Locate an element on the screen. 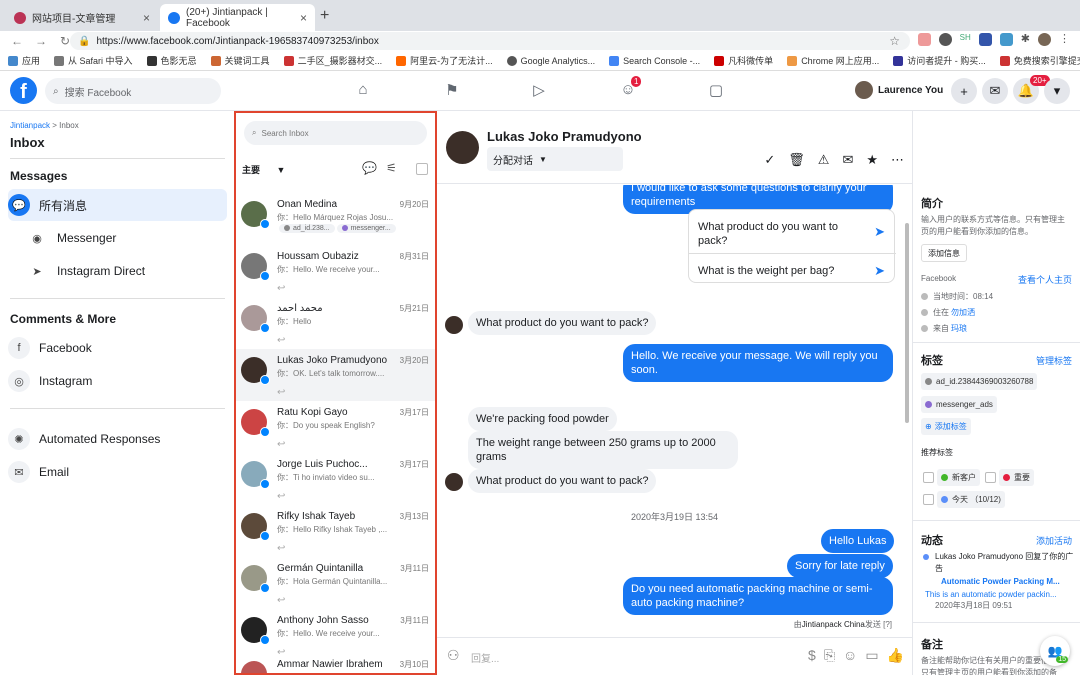  tag-chip: messenger_ads is located at coordinates (959, 404).